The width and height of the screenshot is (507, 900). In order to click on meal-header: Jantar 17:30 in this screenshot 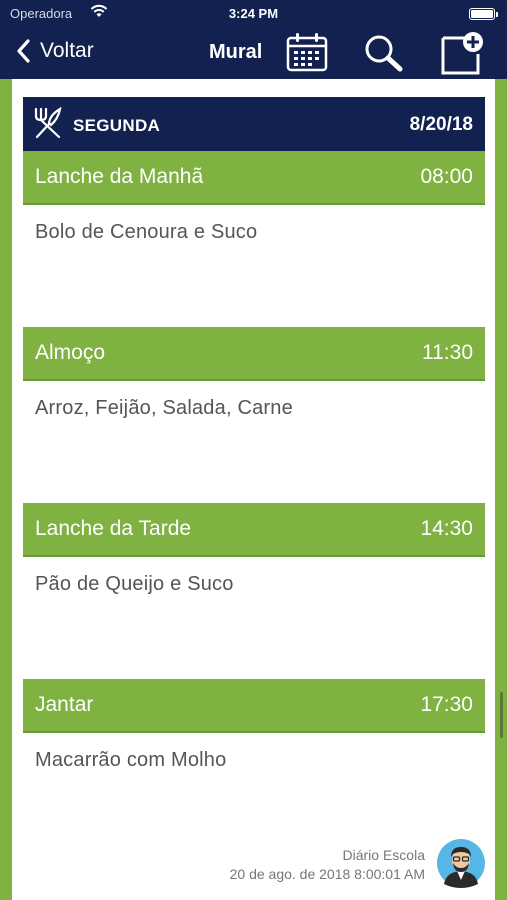, I will do `click(254, 706)`.